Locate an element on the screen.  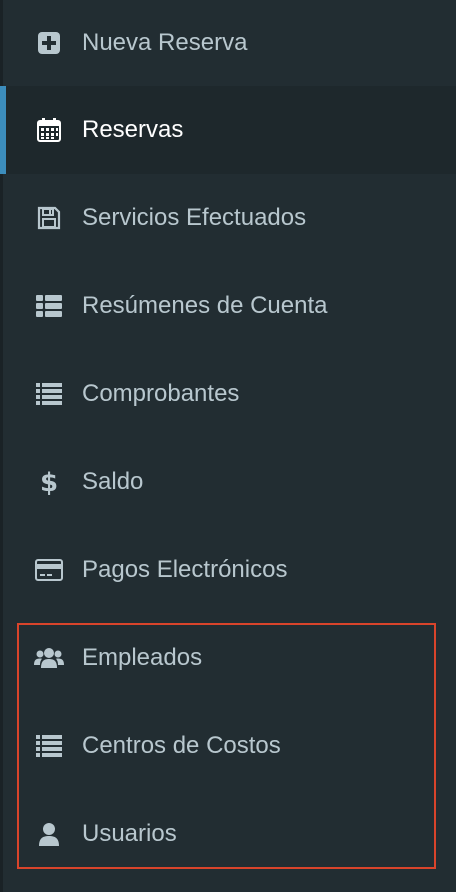
credit-card-icon is located at coordinates (49, 570).